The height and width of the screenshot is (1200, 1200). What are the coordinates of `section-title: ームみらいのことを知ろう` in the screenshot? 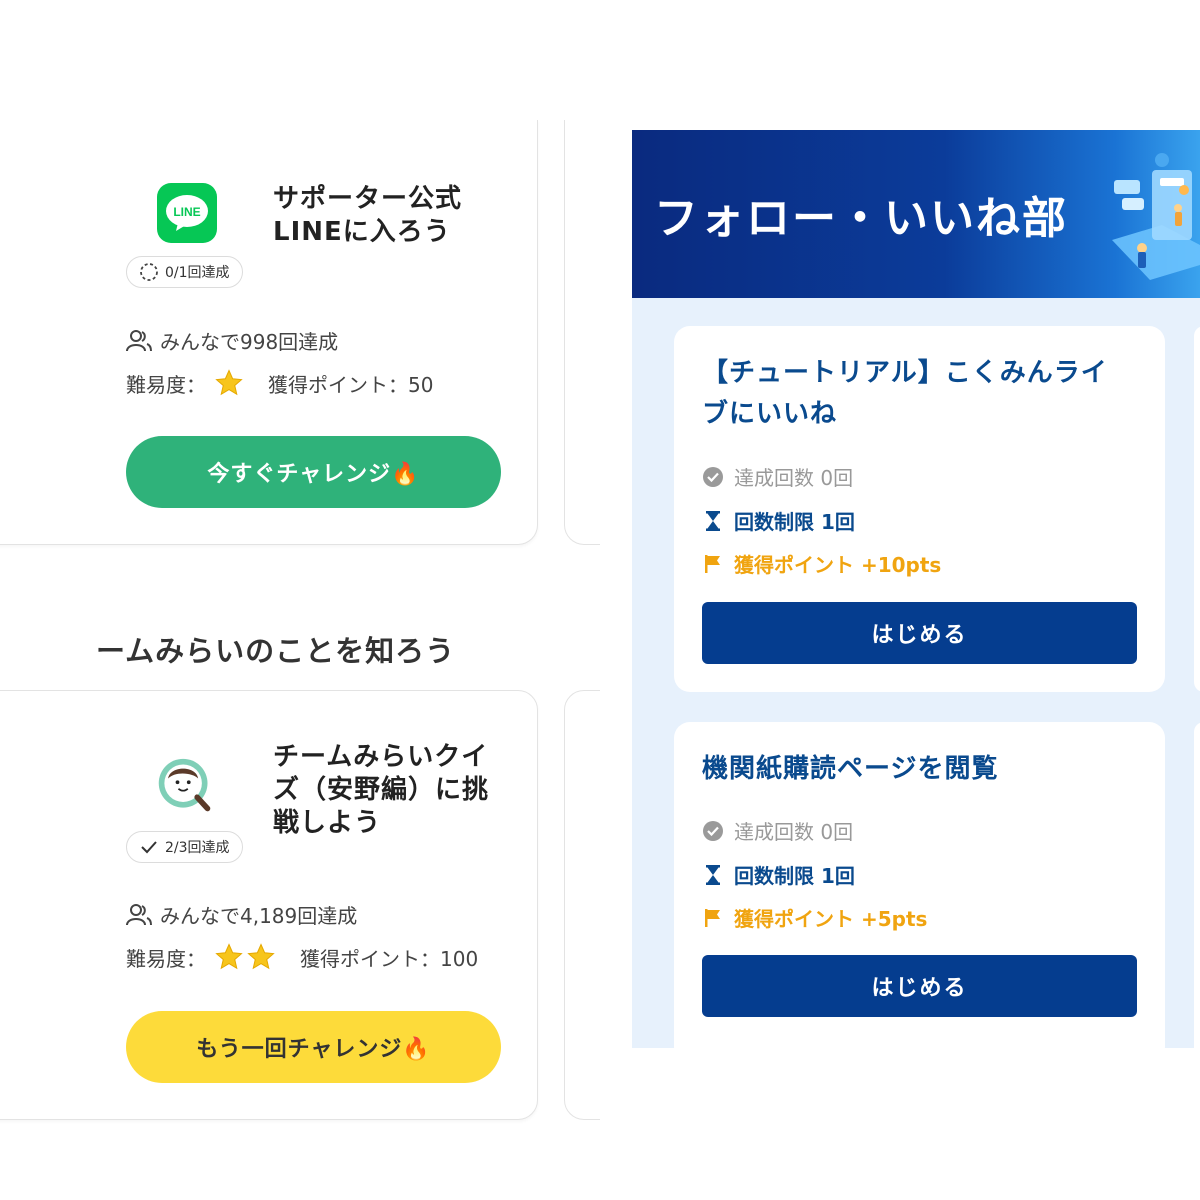 It's located at (276, 651).